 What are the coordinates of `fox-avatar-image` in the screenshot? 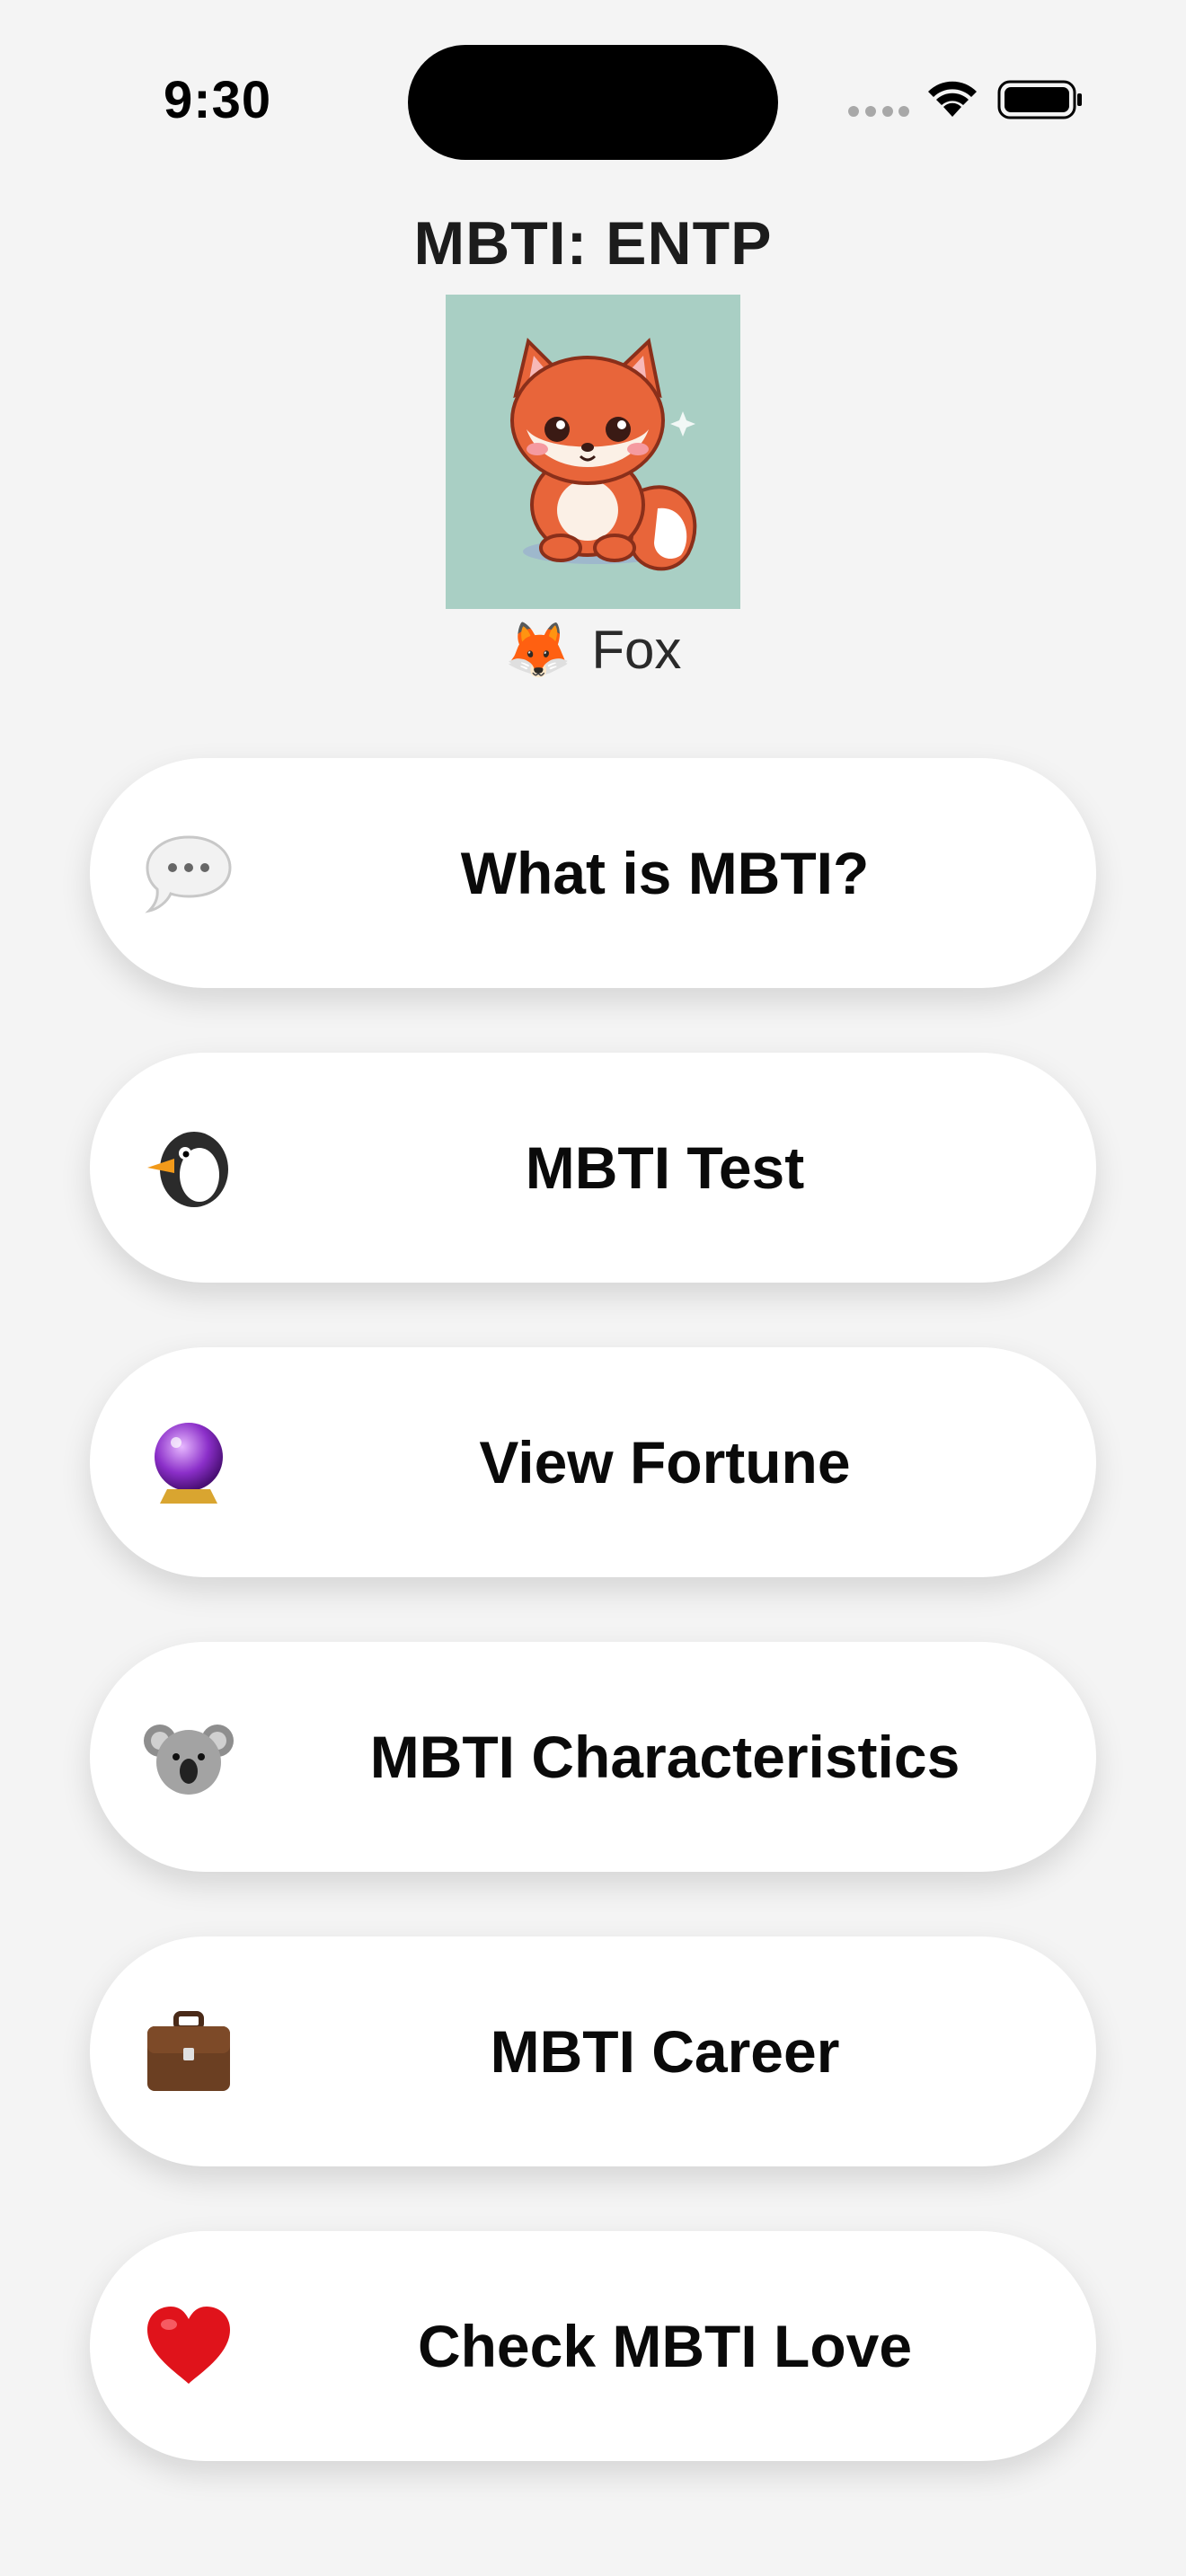 It's located at (593, 452).